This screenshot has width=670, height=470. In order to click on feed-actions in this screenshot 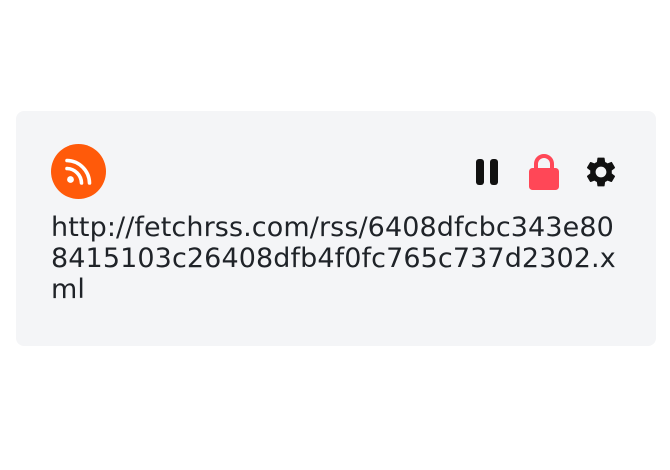, I will do `click(544, 172)`.